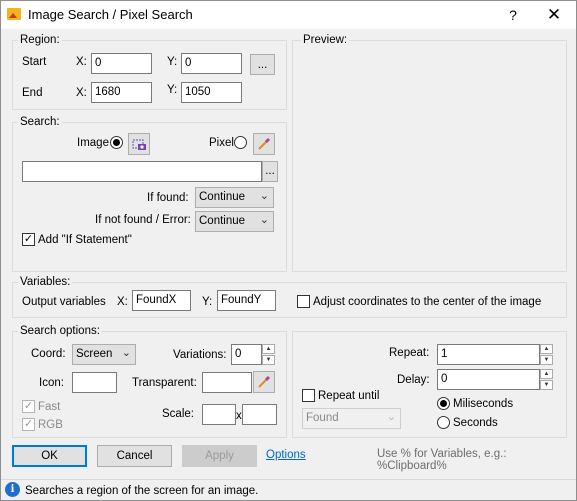 This screenshot has height=501, width=577. Describe the element at coordinates (164, 383) in the screenshot. I see `transparent-label: Transparent:` at that location.